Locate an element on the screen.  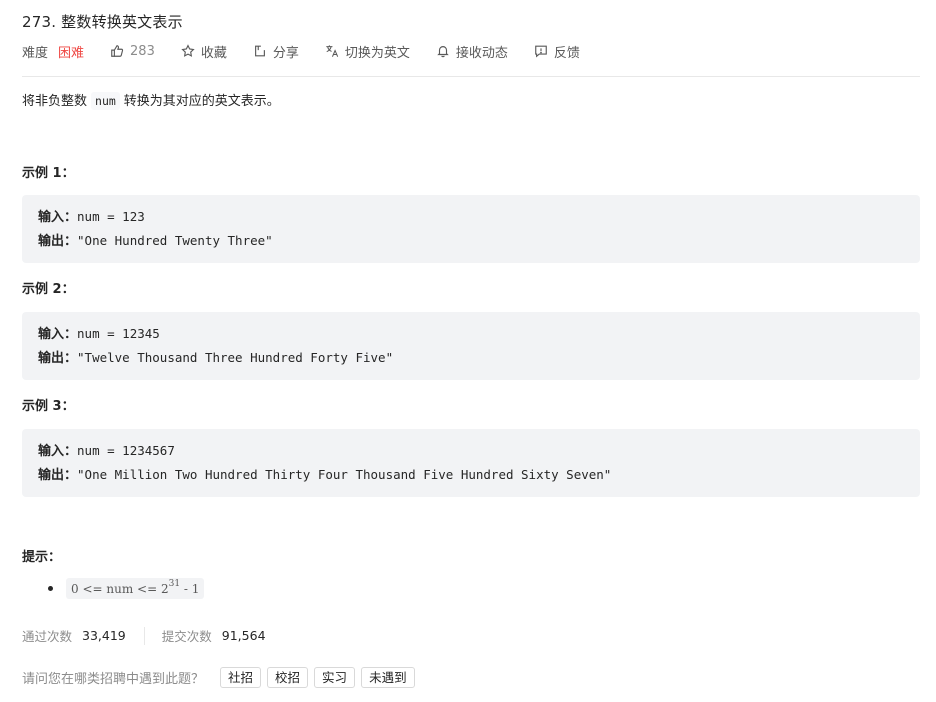
subscribe-button: 接收动态 is located at coordinates (472, 51).